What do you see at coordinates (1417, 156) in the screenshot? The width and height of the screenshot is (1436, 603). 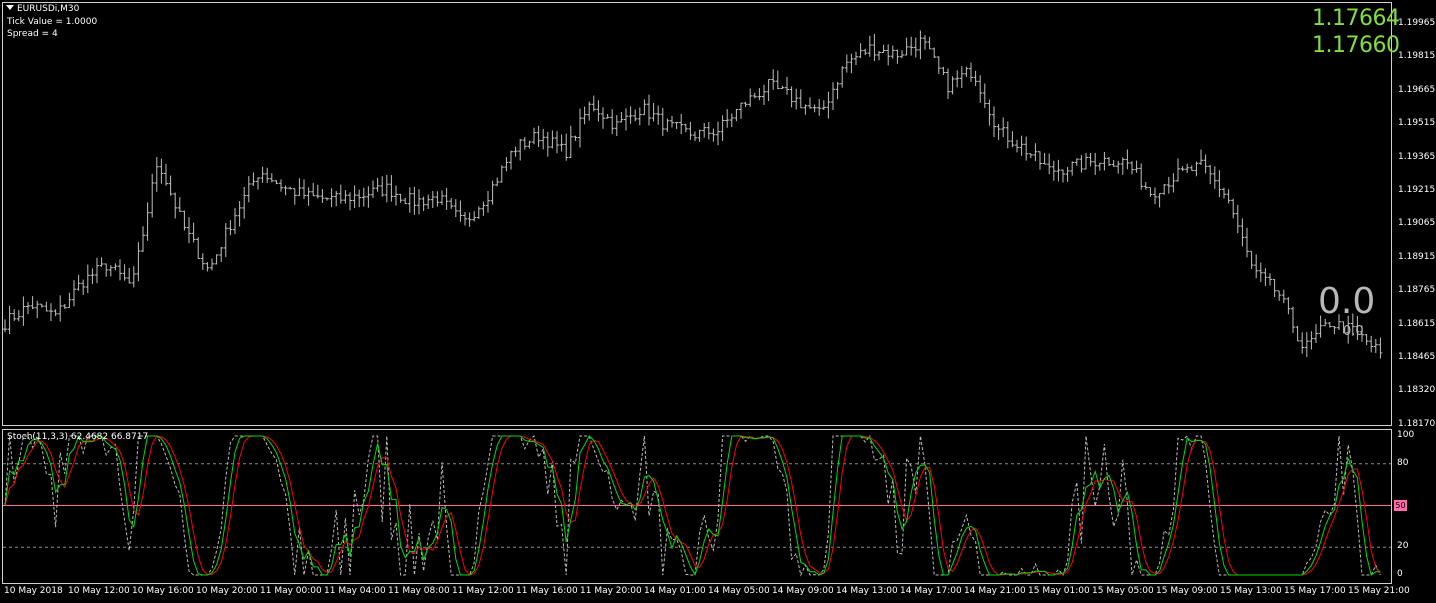 I see `price-tick-label: 1.19365` at bounding box center [1417, 156].